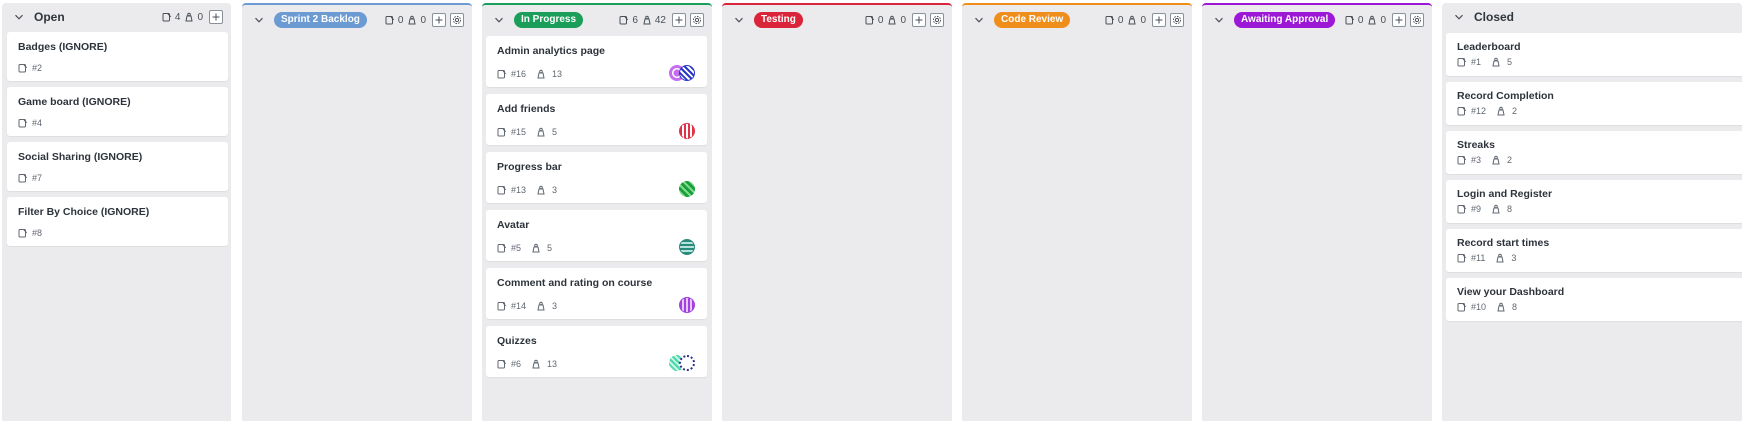 The image size is (1742, 421). I want to click on issue-number: #7, so click(37, 178).